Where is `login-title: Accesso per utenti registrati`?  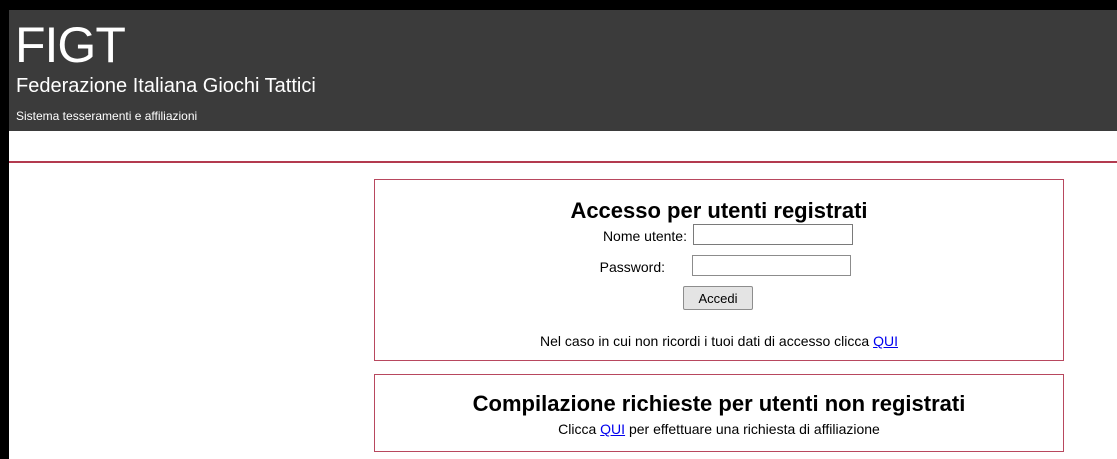 login-title: Accesso per utenti registrati is located at coordinates (719, 210).